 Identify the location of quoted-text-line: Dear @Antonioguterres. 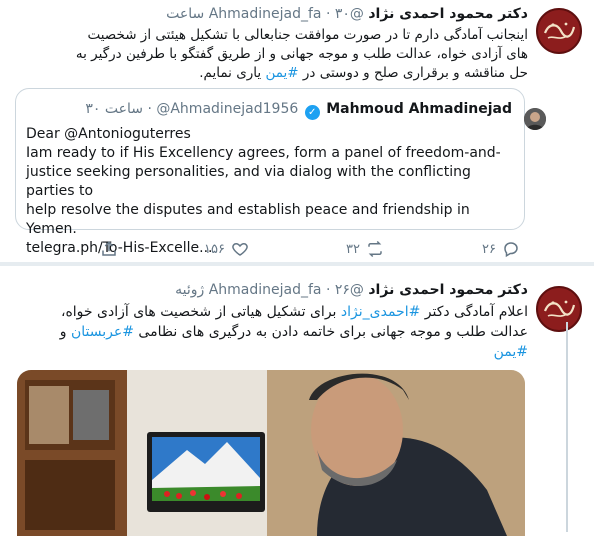
(108, 134).